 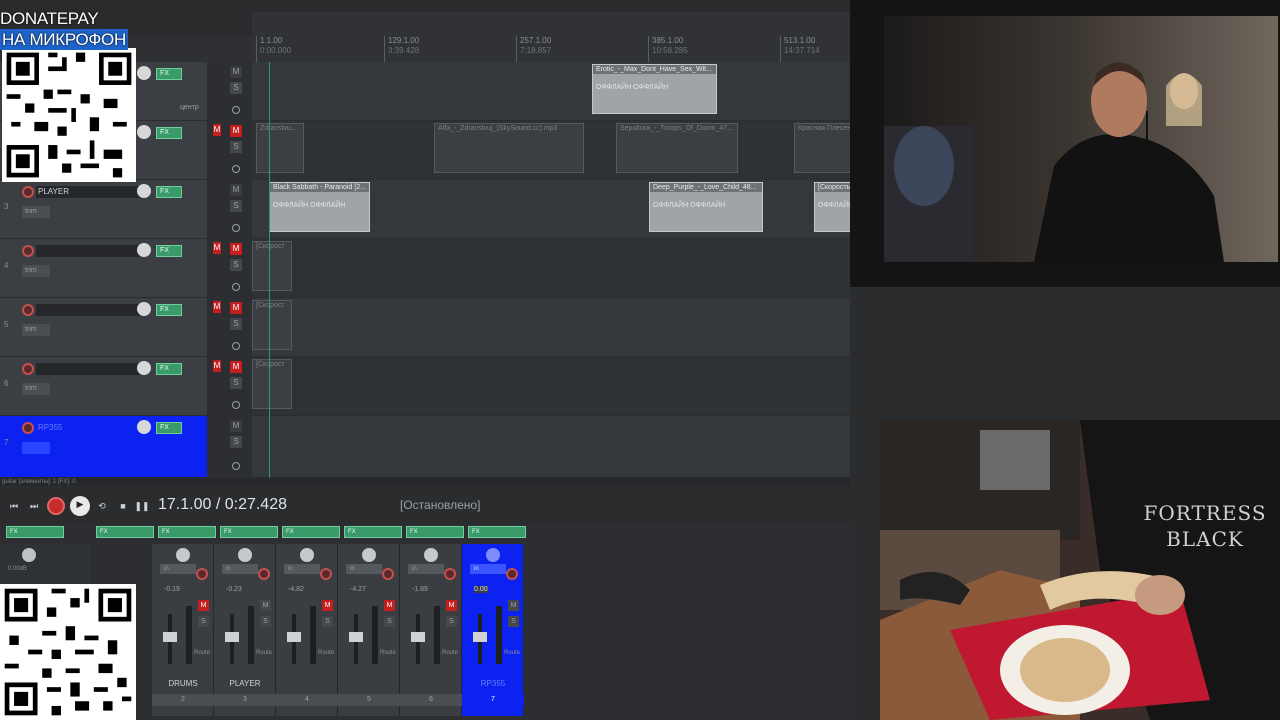 What do you see at coordinates (88, 428) in the screenshot?
I see `track-name: RP355` at bounding box center [88, 428].